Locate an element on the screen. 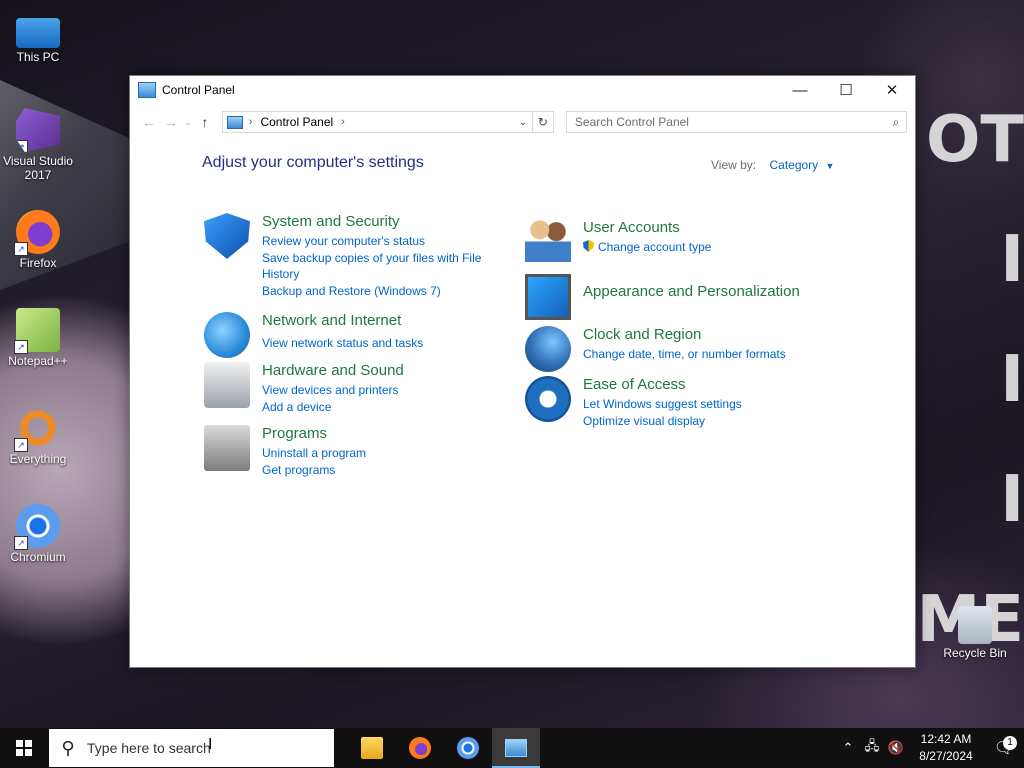  chevron-down-icon: ⌄ is located at coordinates (523, 122).